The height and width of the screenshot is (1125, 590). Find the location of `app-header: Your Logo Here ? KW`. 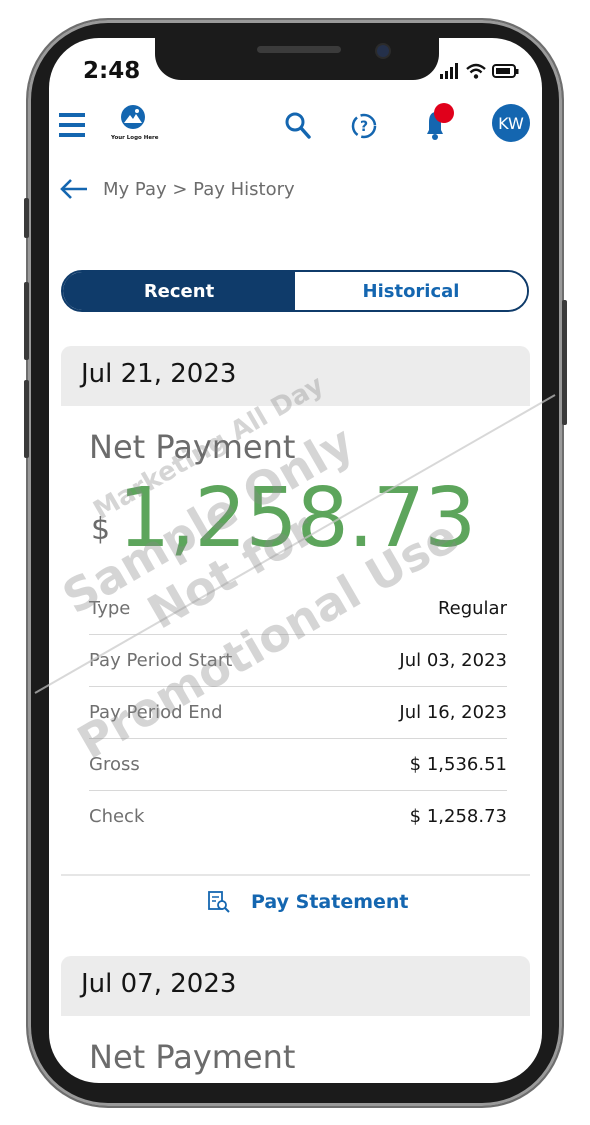

app-header: Your Logo Here ? KW is located at coordinates (295, 125).